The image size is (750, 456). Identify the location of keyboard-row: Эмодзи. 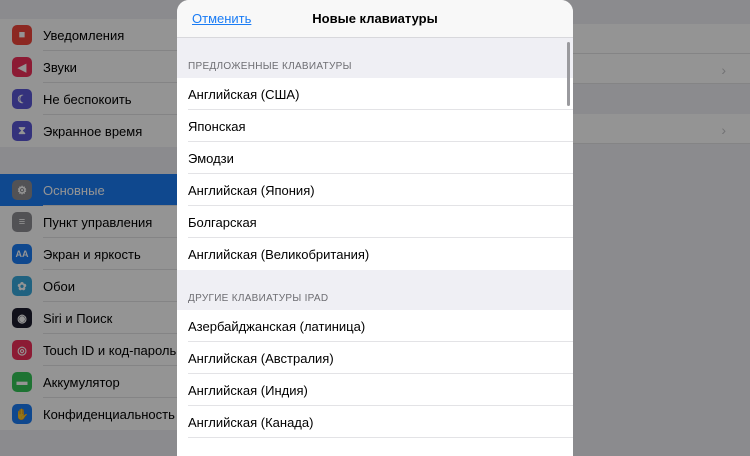
(375, 158).